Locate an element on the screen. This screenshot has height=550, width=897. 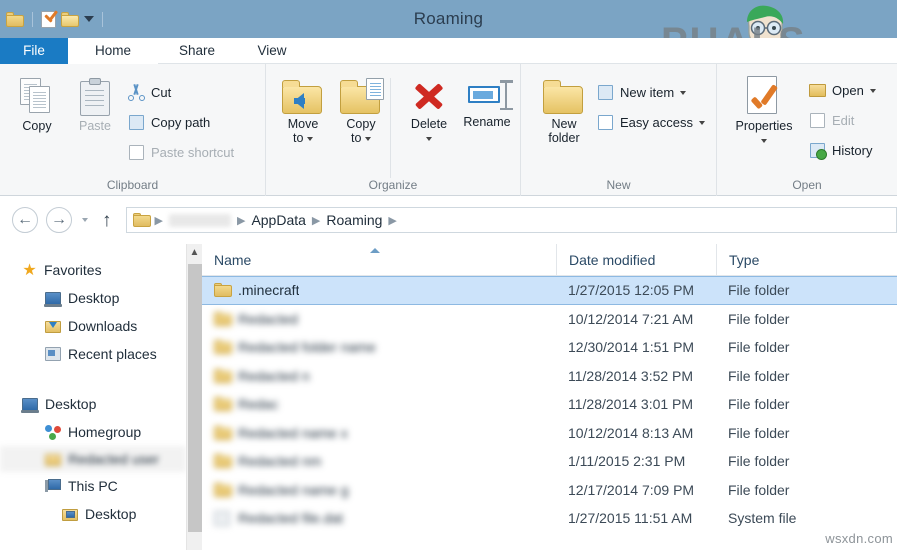
ribbon-group-organize: Move to Copy to Delete Rename Organize is located at coordinates (393, 130).